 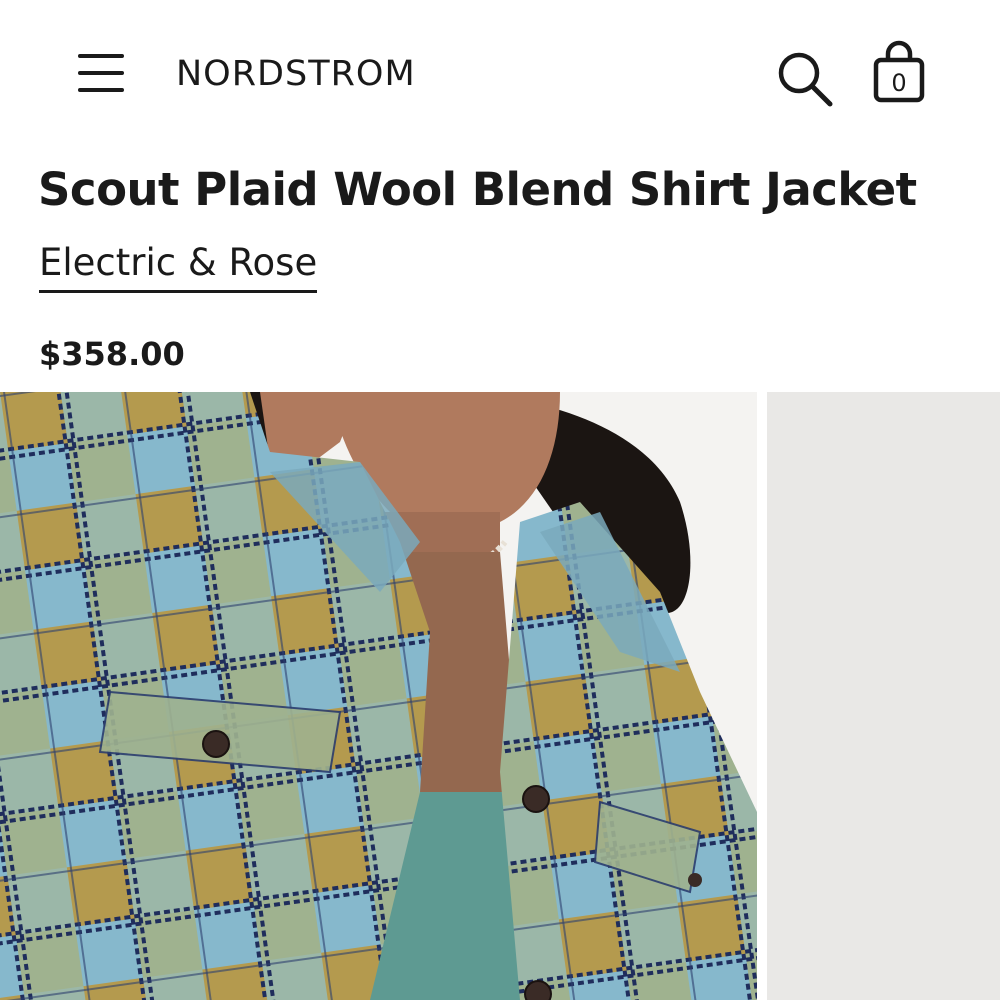 What do you see at coordinates (883, 696) in the screenshot?
I see `product-image-next` at bounding box center [883, 696].